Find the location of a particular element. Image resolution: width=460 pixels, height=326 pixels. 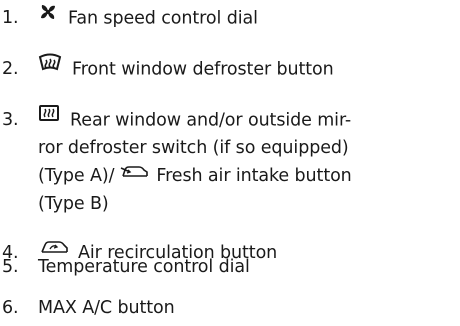

fan-icon is located at coordinates (48, 16).